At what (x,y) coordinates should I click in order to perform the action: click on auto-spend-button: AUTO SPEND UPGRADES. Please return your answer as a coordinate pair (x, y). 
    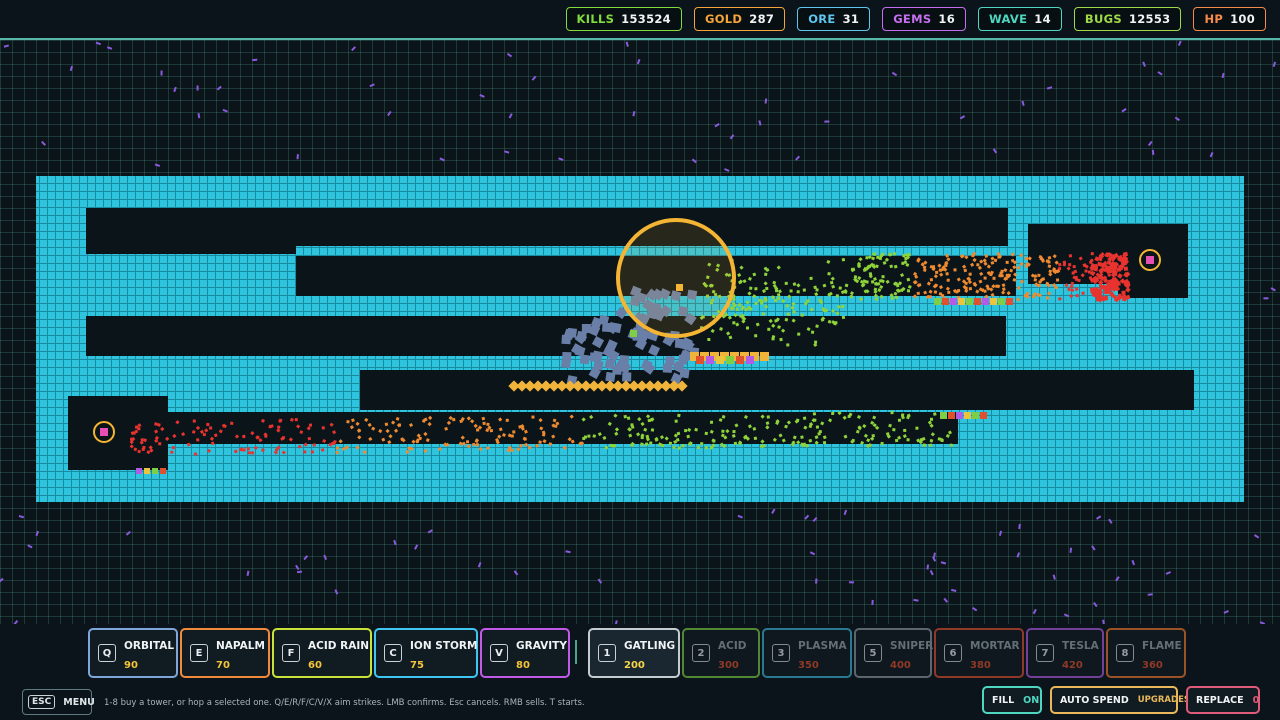
    Looking at the image, I should click on (1120, 700).